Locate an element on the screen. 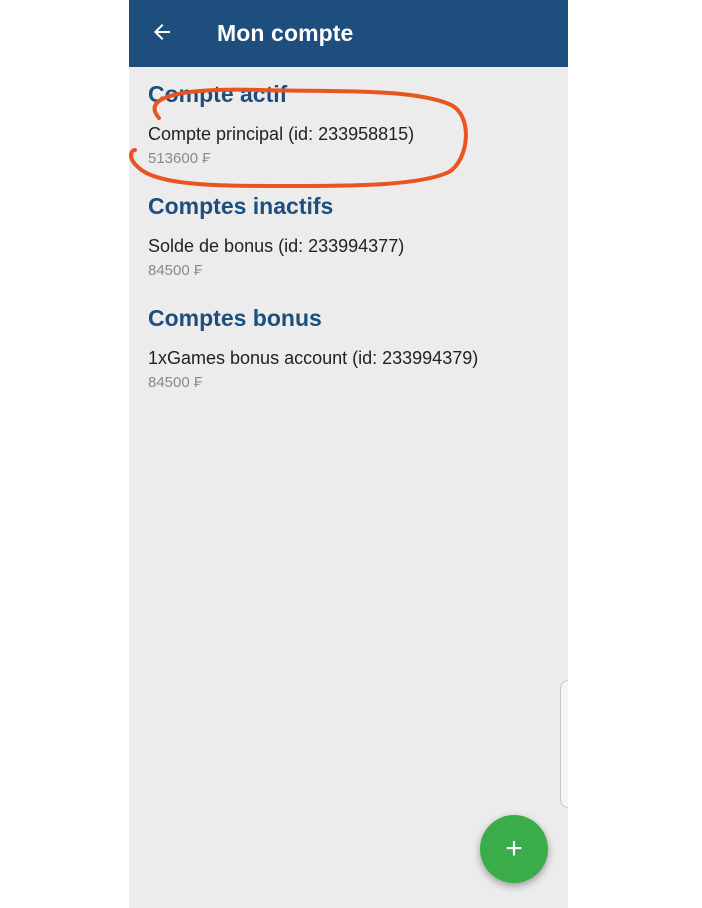  arrow-left-icon is located at coordinates (162, 32).